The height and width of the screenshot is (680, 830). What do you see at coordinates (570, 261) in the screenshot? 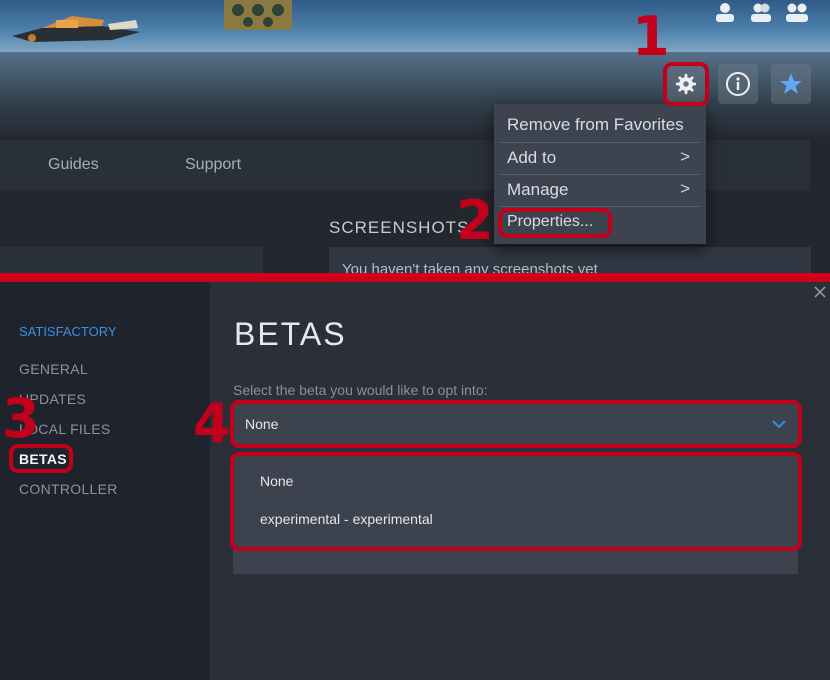
I see `screenshots-panel: You haven't taken any screenshots yet` at bounding box center [570, 261].